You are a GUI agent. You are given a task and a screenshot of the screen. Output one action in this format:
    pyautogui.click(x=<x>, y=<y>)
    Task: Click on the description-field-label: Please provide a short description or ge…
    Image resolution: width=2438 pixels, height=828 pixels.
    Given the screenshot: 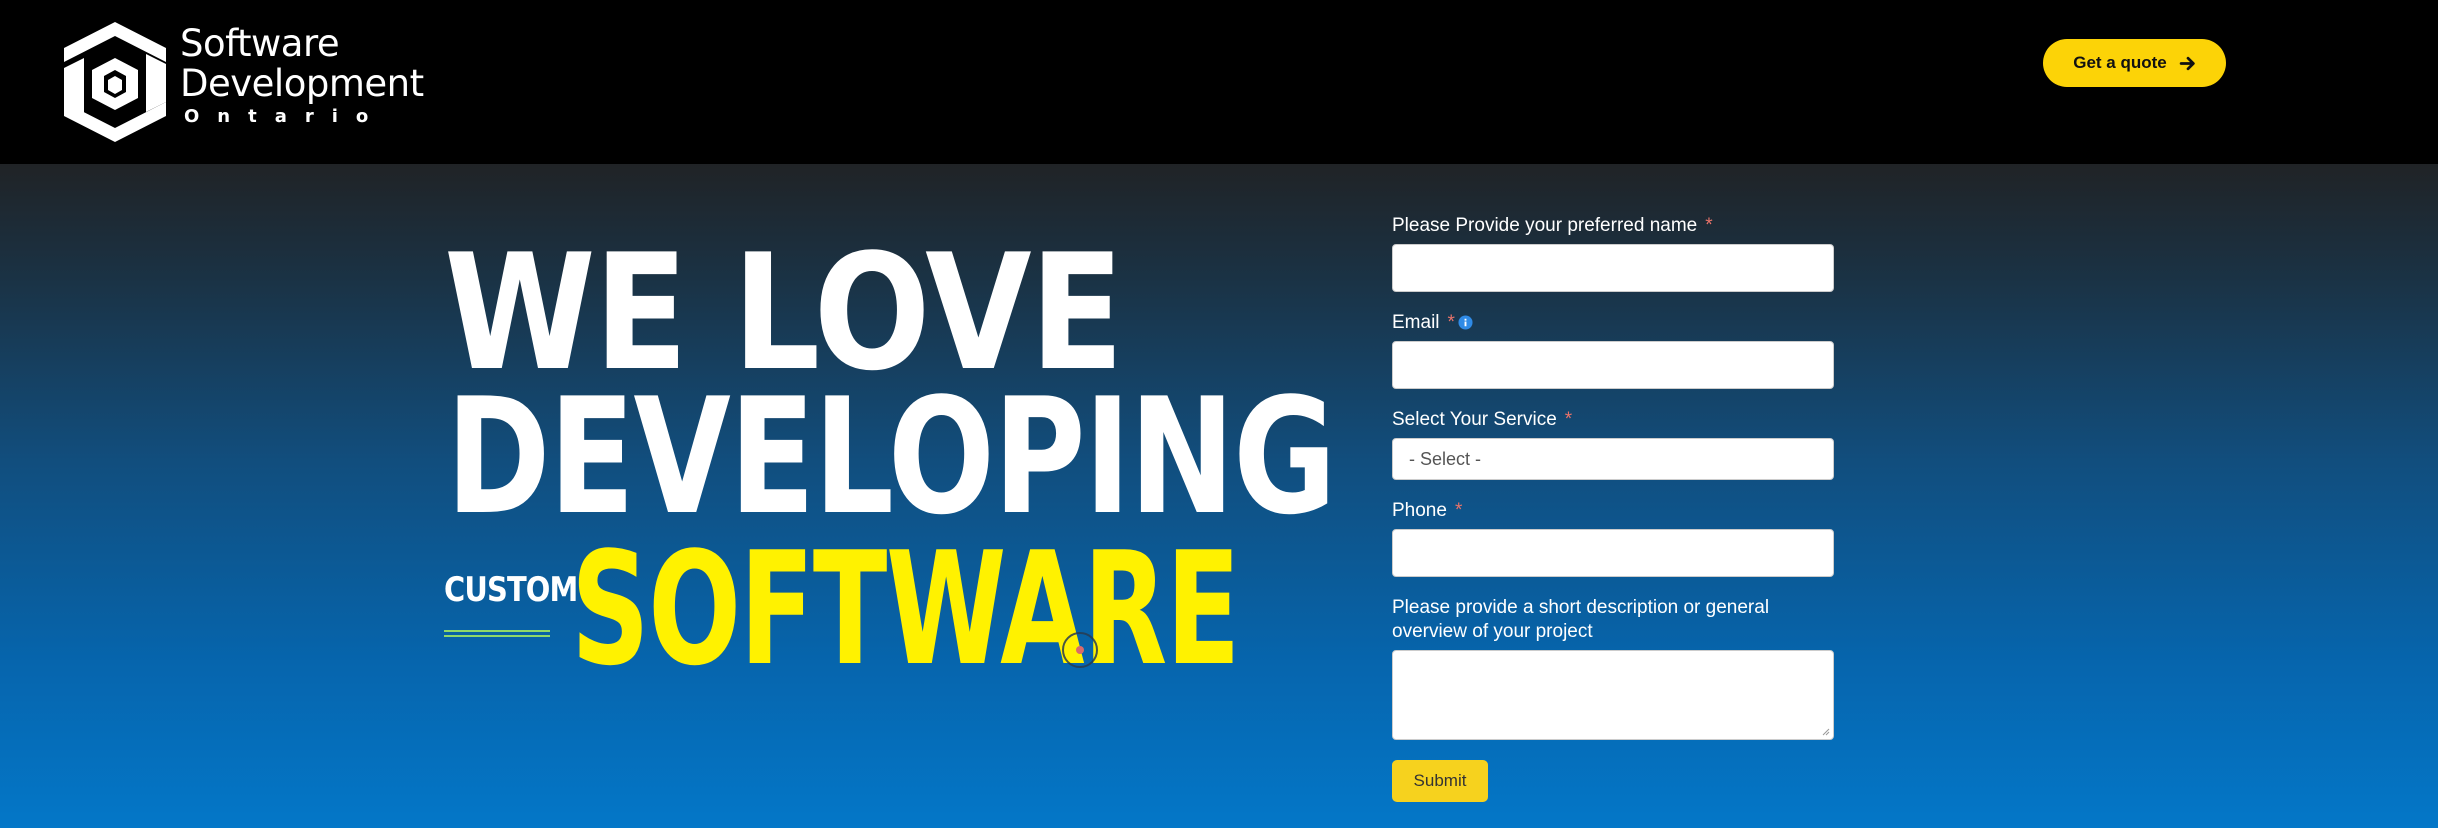 What is the action you would take?
    pyautogui.click(x=1580, y=620)
    